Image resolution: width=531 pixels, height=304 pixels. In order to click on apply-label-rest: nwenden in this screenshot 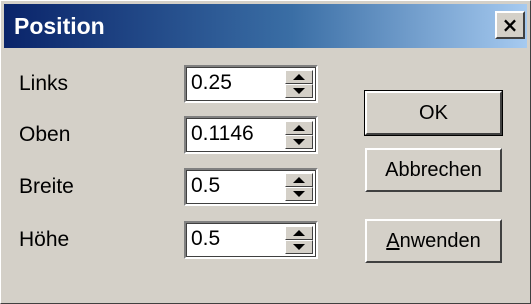, I will do `click(440, 240)`.